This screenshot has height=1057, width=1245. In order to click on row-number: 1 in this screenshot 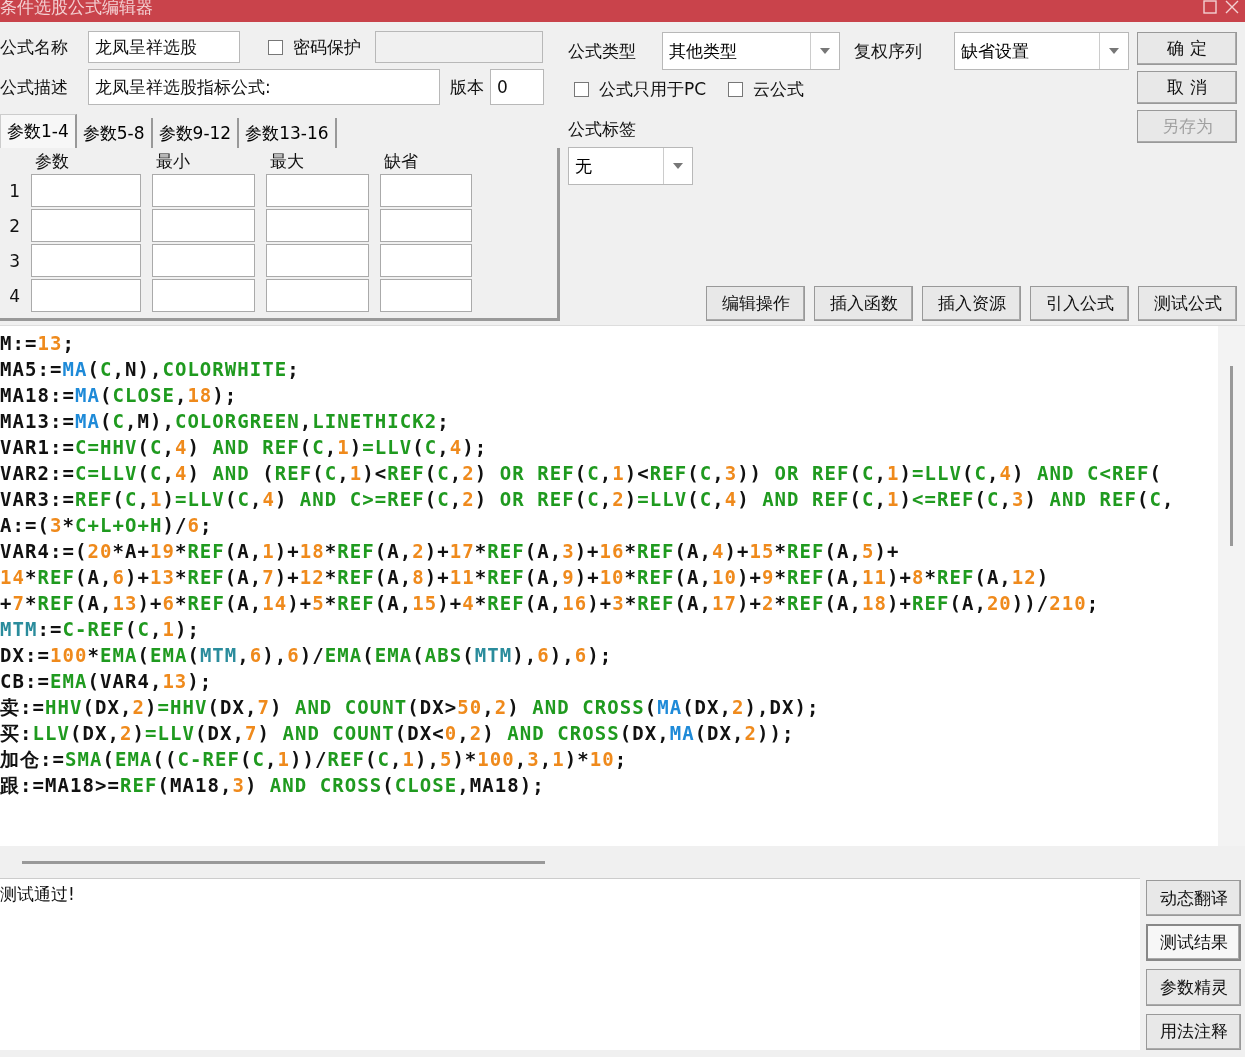, I will do `click(14, 190)`.